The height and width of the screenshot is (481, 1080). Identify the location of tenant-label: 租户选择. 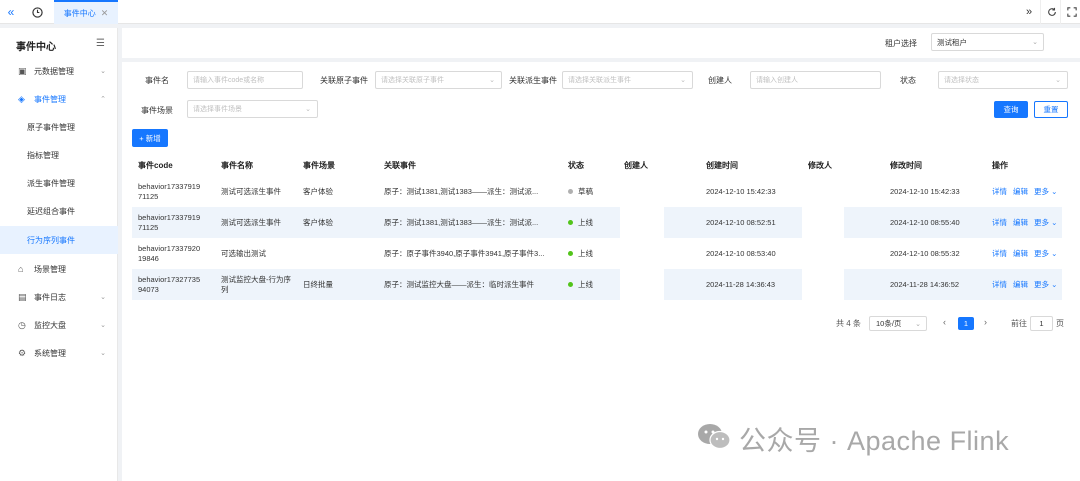
(901, 43).